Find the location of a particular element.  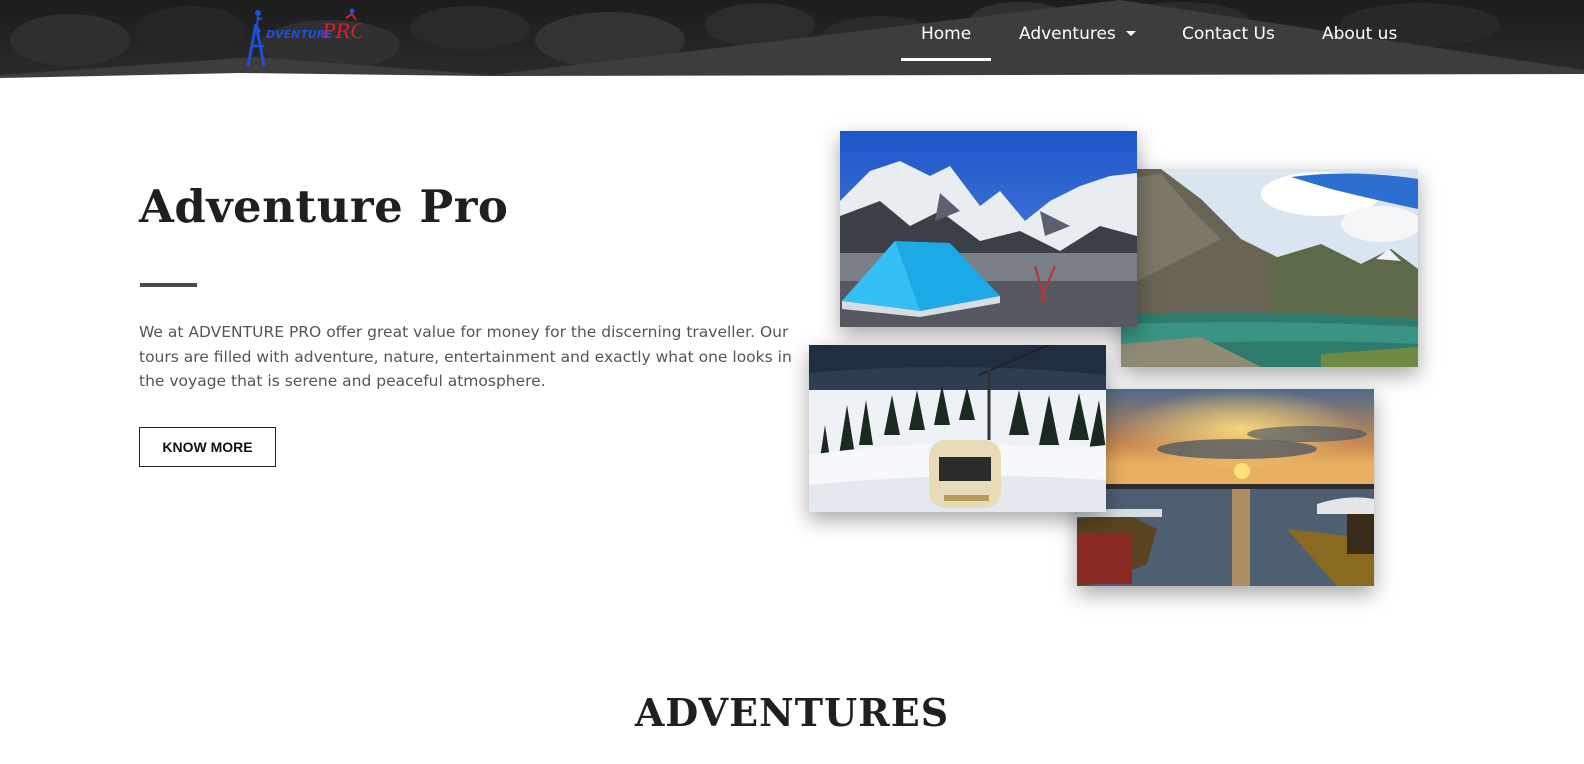

adventures-heading: ADVENTURES is located at coordinates (792, 712).